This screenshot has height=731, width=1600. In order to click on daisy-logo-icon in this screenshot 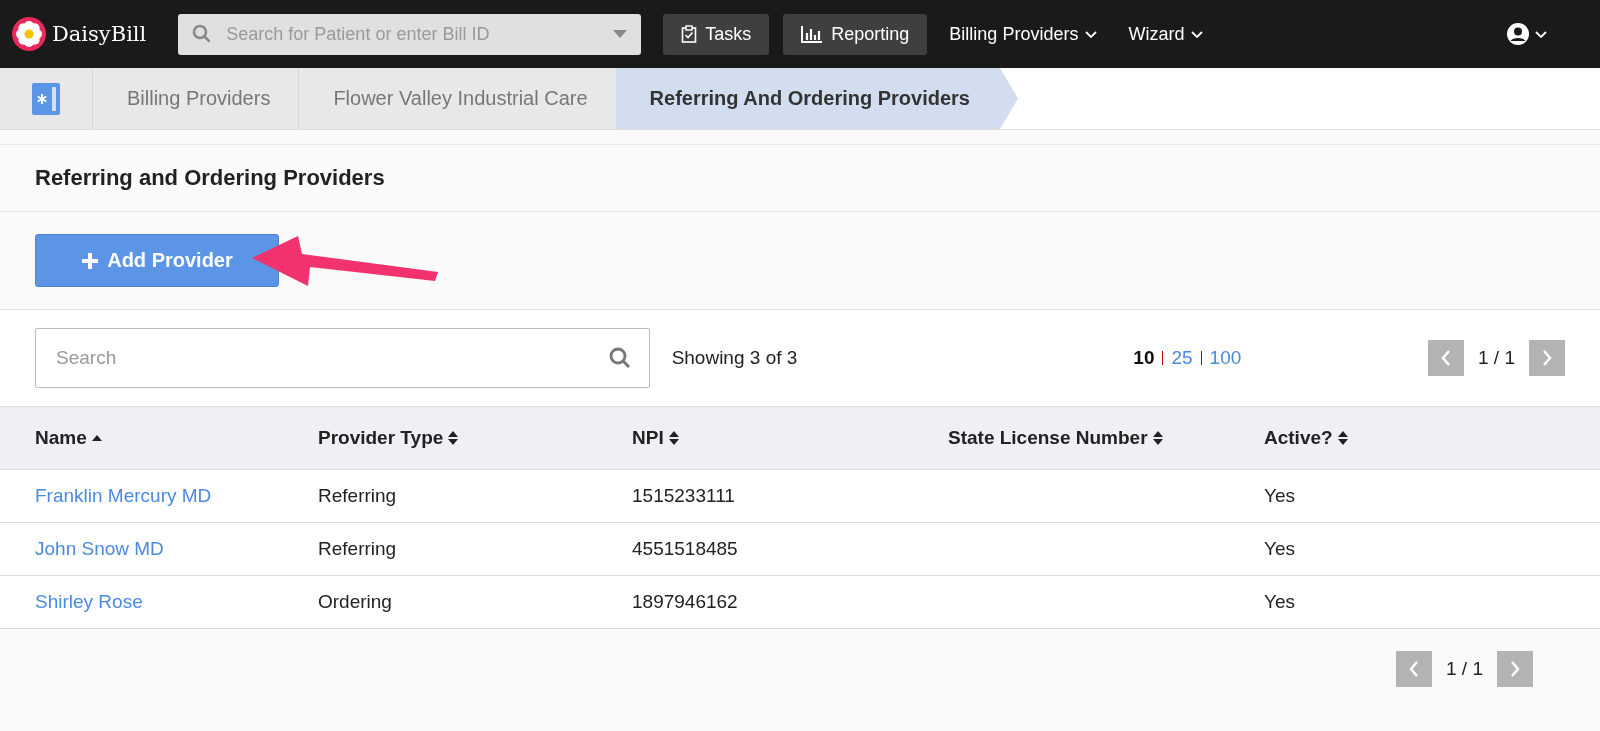, I will do `click(29, 34)`.